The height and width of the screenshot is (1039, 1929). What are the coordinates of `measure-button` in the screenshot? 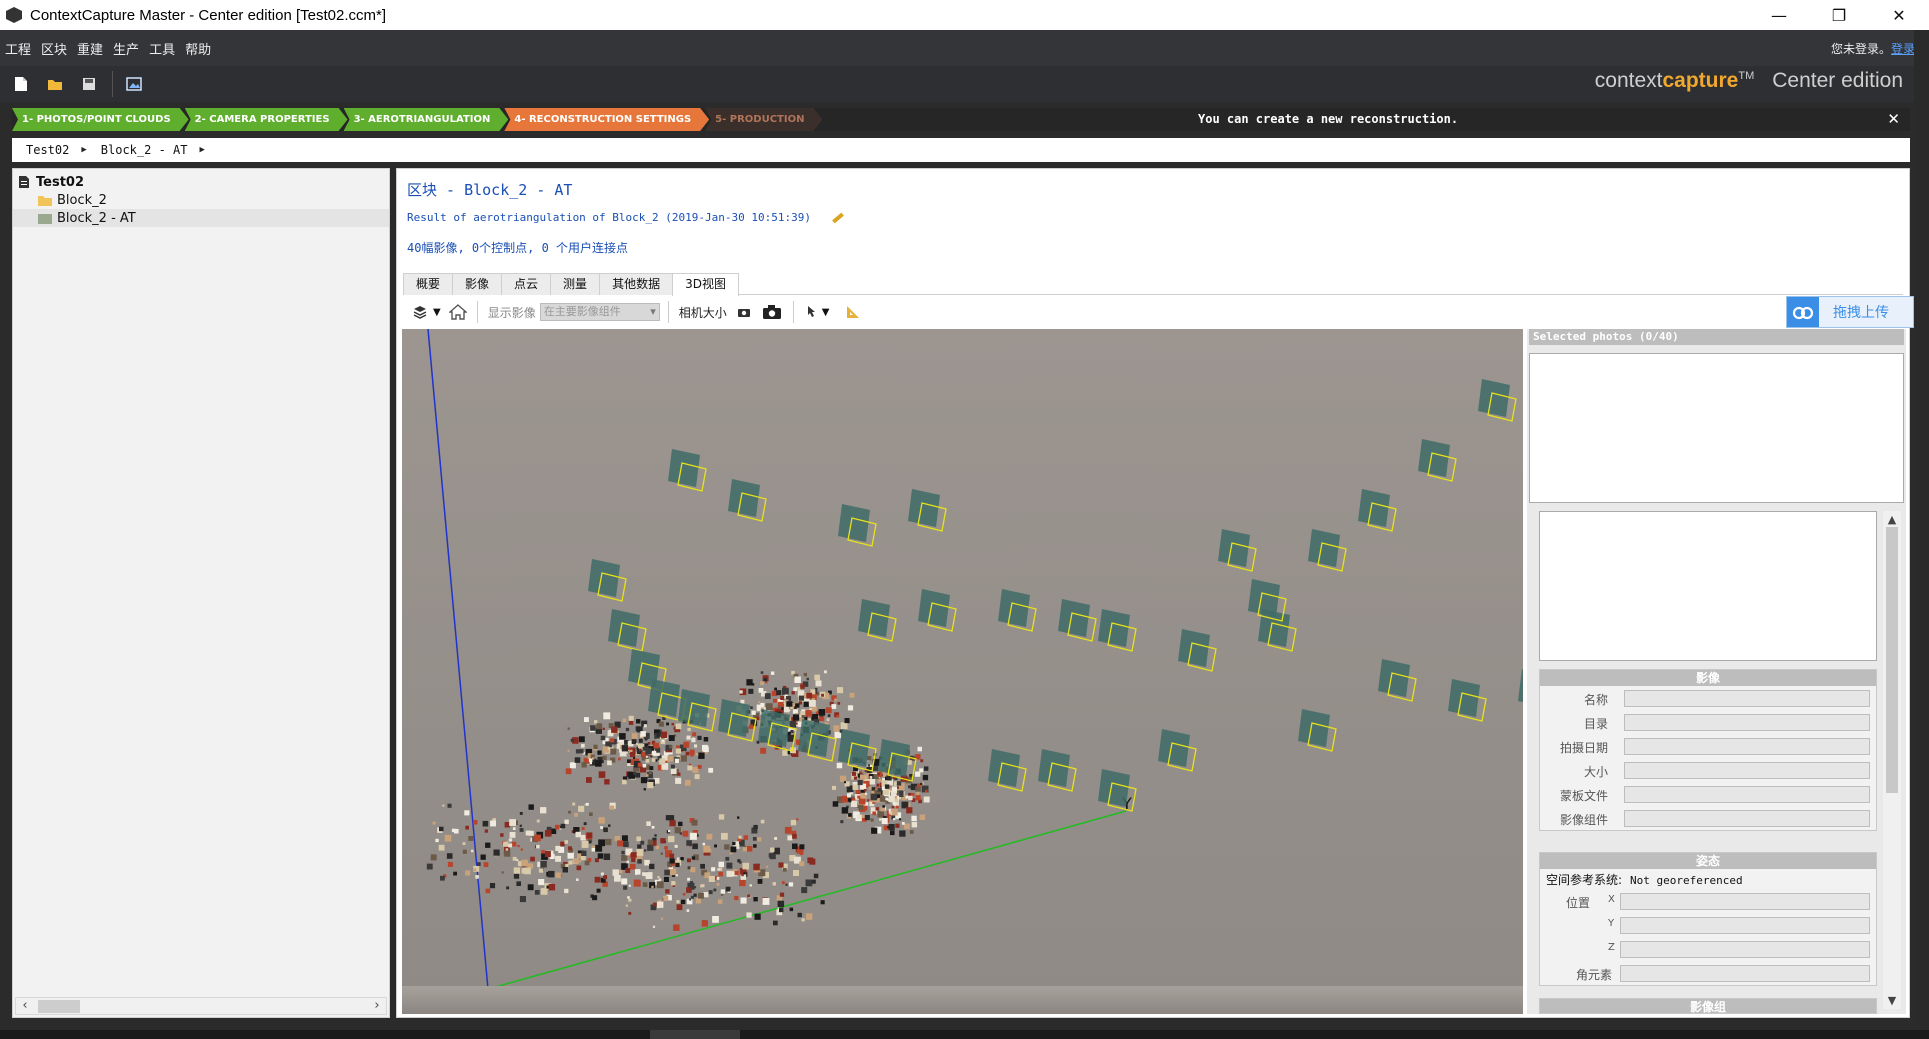 It's located at (854, 312).